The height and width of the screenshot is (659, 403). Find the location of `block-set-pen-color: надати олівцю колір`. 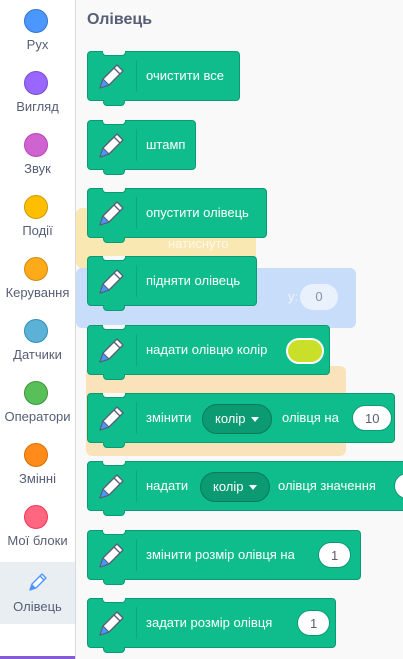

block-set-pen-color: надати олівцю колір is located at coordinates (208, 352).